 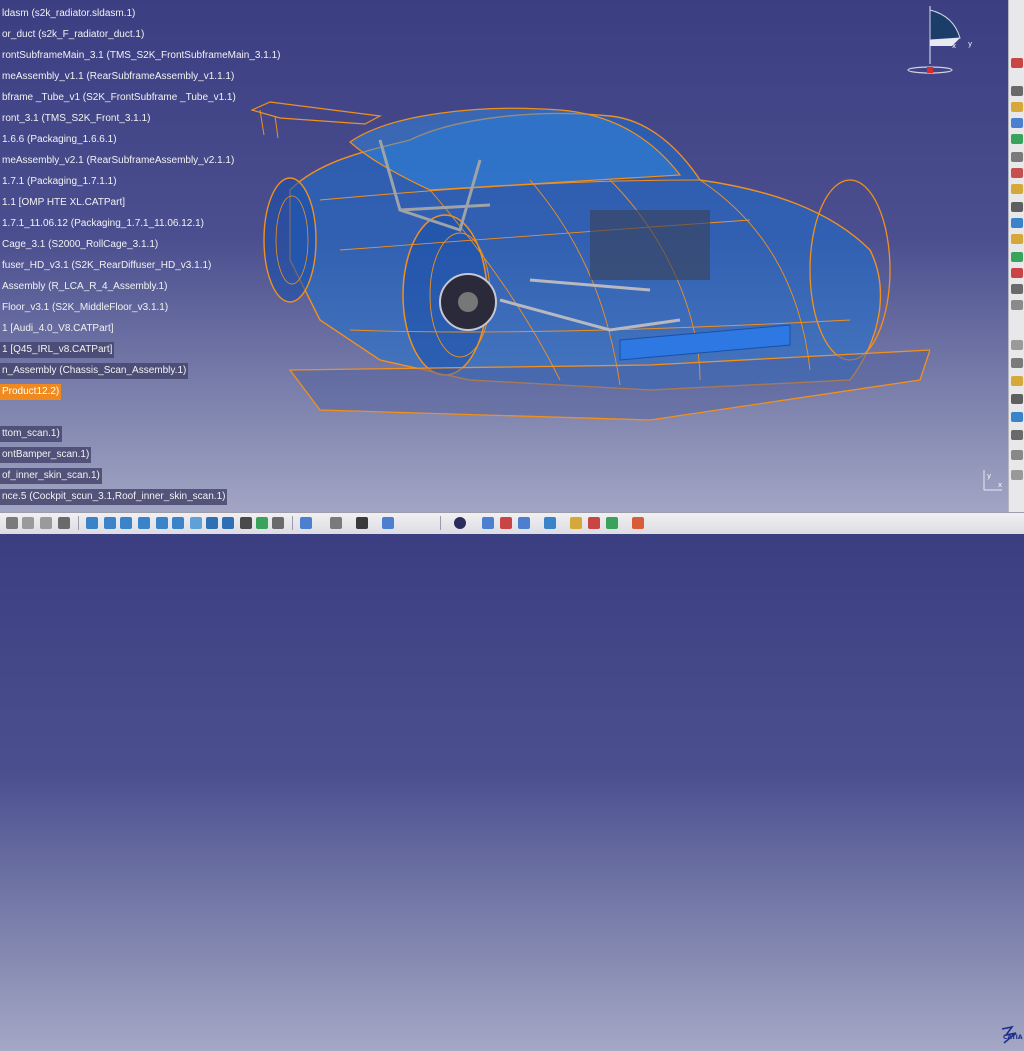 I want to click on pan-icon, so click(x=126, y=523).